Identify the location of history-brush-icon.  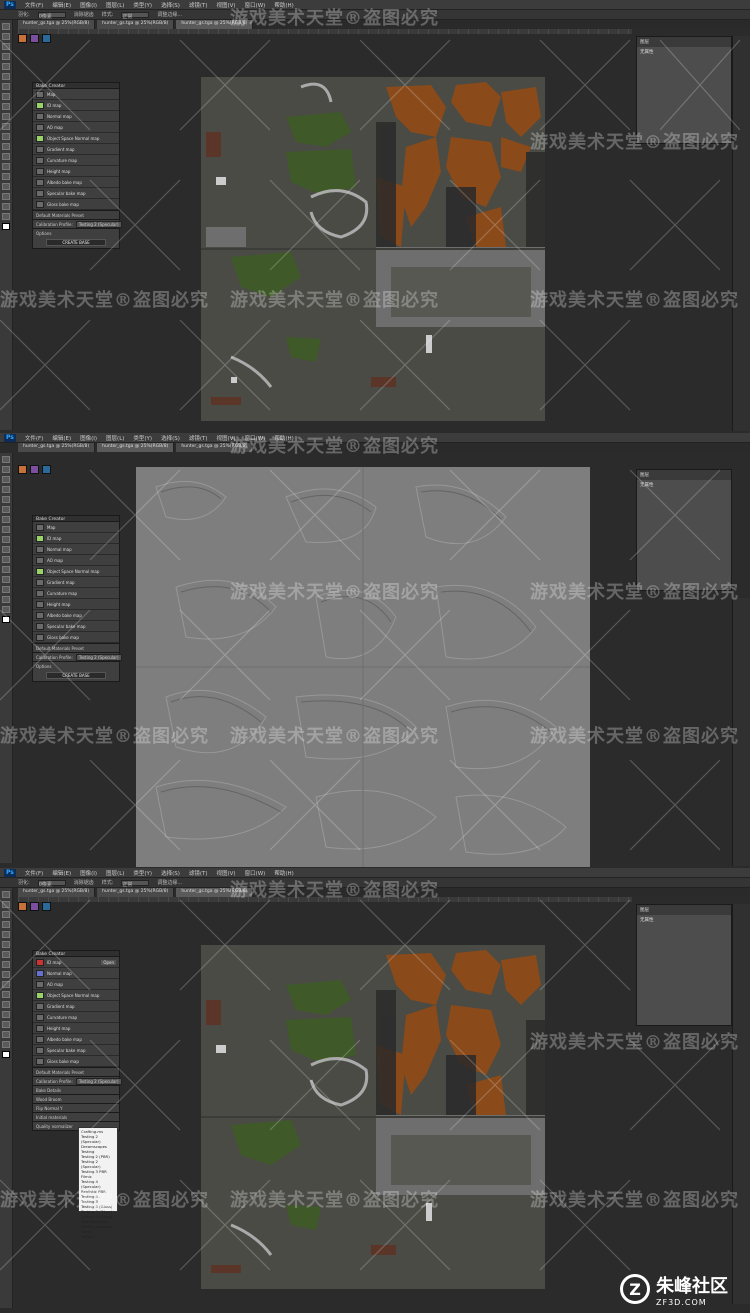
(6, 116).